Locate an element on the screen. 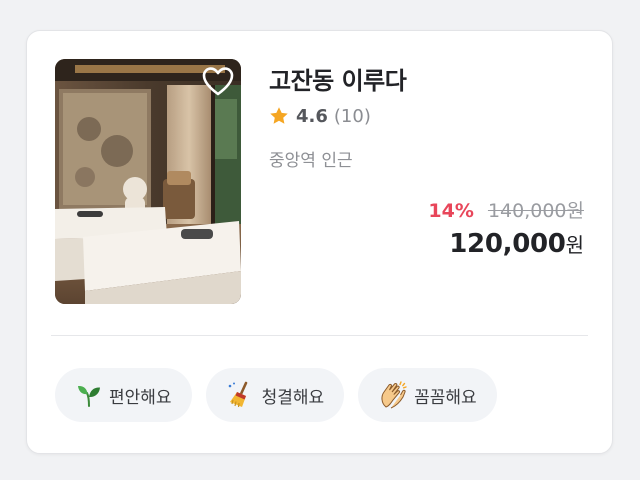 Image resolution: width=640 pixels, height=480 pixels. favorite-heart-icon is located at coordinates (218, 82).